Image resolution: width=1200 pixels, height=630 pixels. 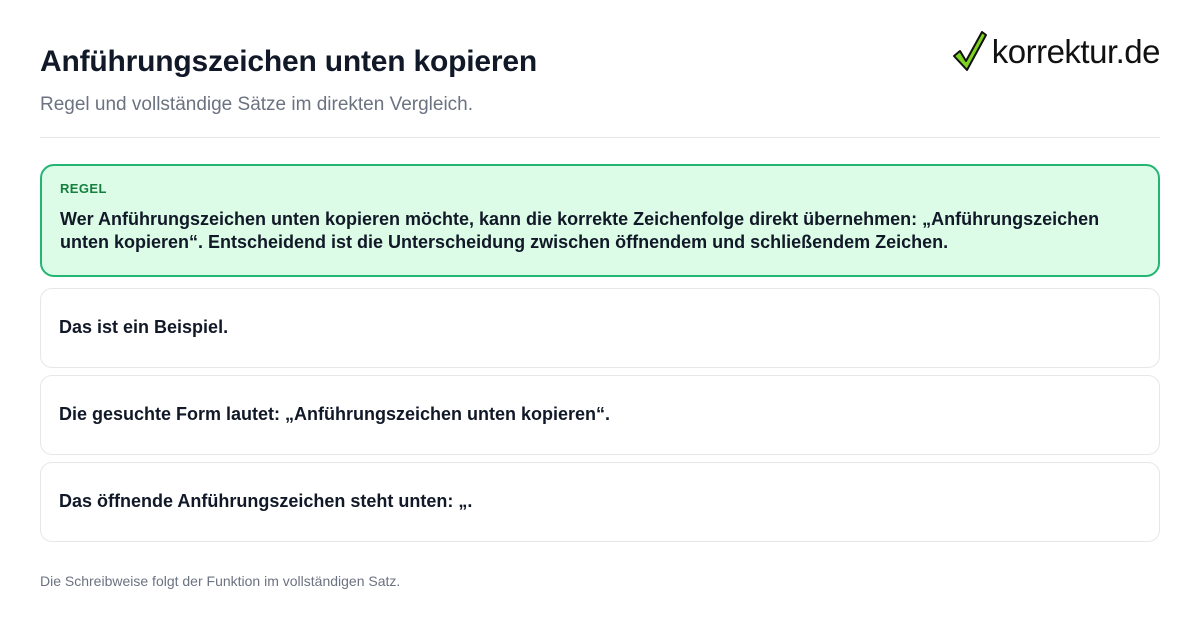 I want to click on example-card: Das ist ein Beispiel., so click(x=600, y=328).